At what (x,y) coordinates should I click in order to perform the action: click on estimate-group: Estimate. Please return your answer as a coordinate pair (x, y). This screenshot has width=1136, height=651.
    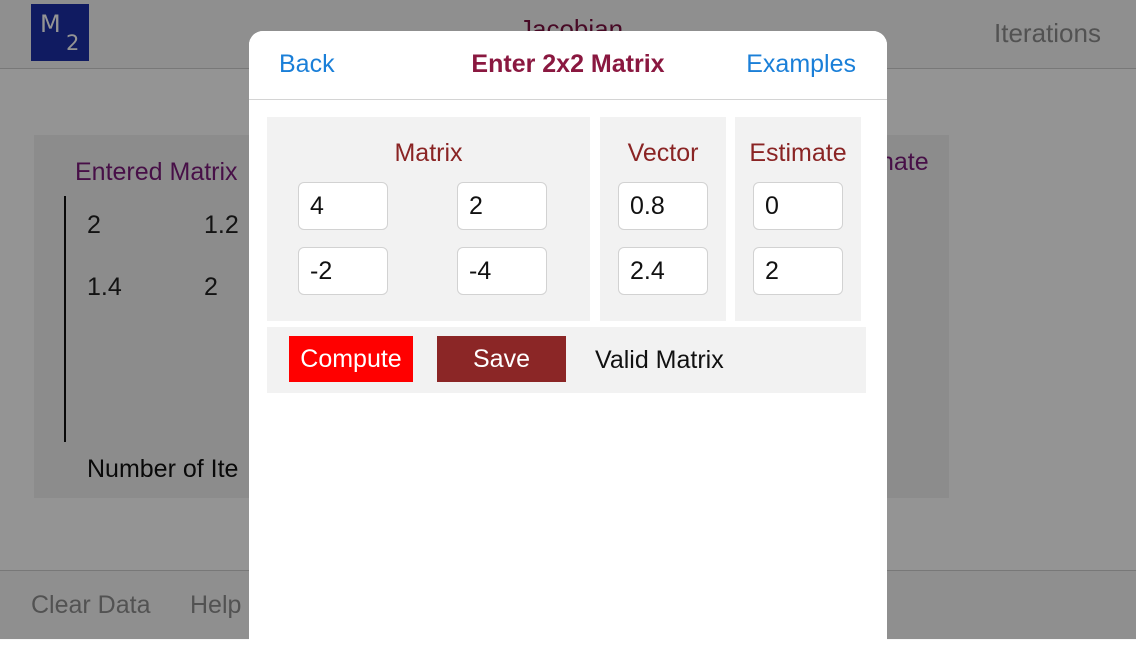
    Looking at the image, I should click on (798, 219).